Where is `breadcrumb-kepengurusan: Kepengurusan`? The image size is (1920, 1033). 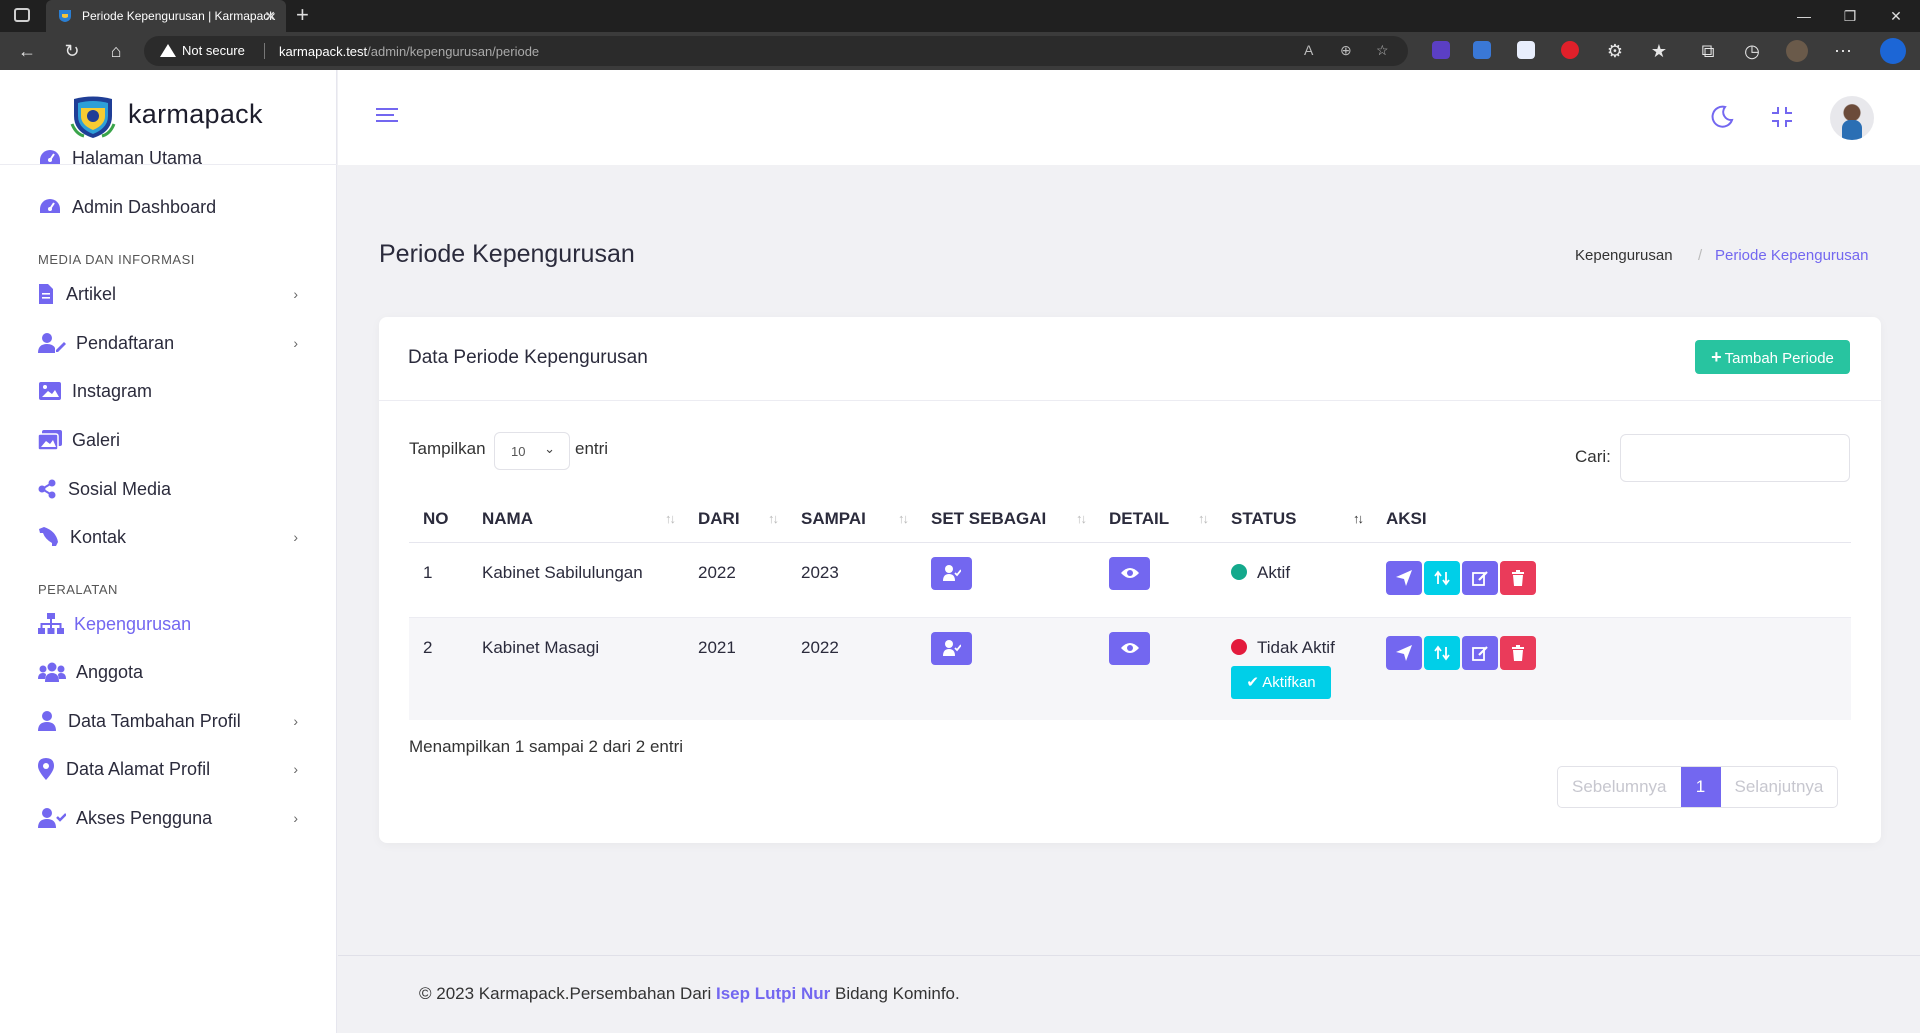
breadcrumb-kepengurusan: Kepengurusan is located at coordinates (1624, 255).